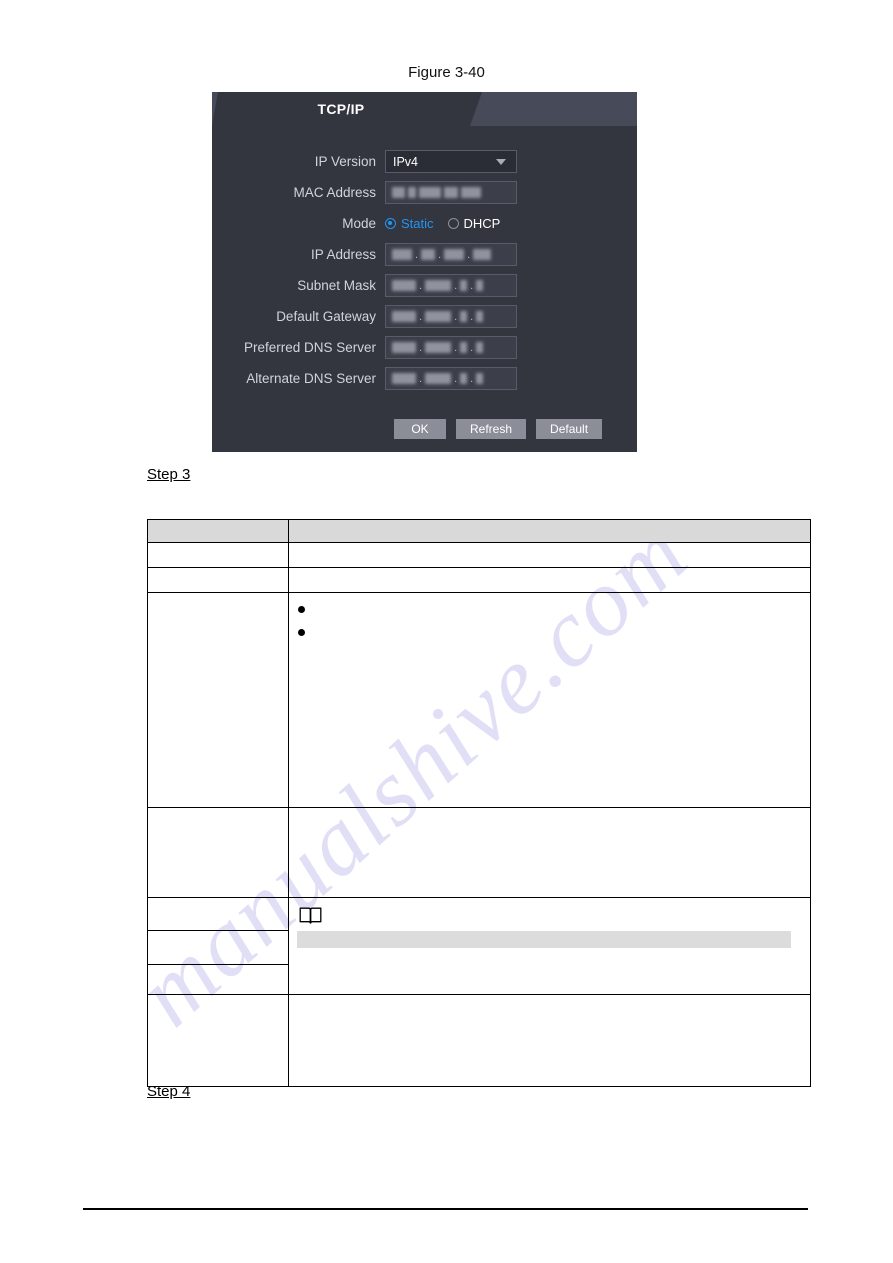 The image size is (893, 1263). I want to click on radio-dhcp: DHCP, so click(474, 223).